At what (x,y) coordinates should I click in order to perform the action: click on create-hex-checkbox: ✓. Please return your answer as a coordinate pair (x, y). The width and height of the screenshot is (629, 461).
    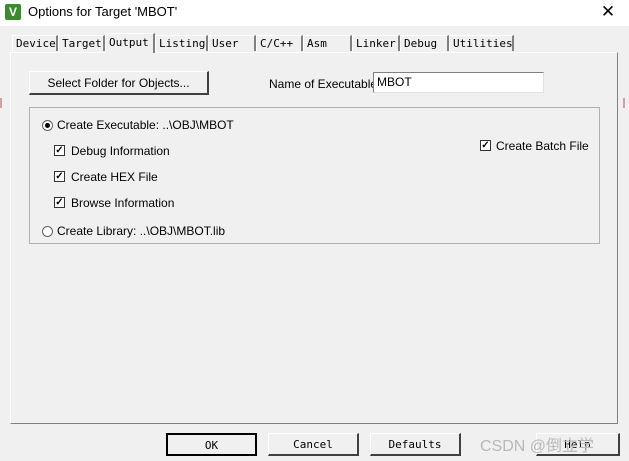
    Looking at the image, I should click on (59, 176).